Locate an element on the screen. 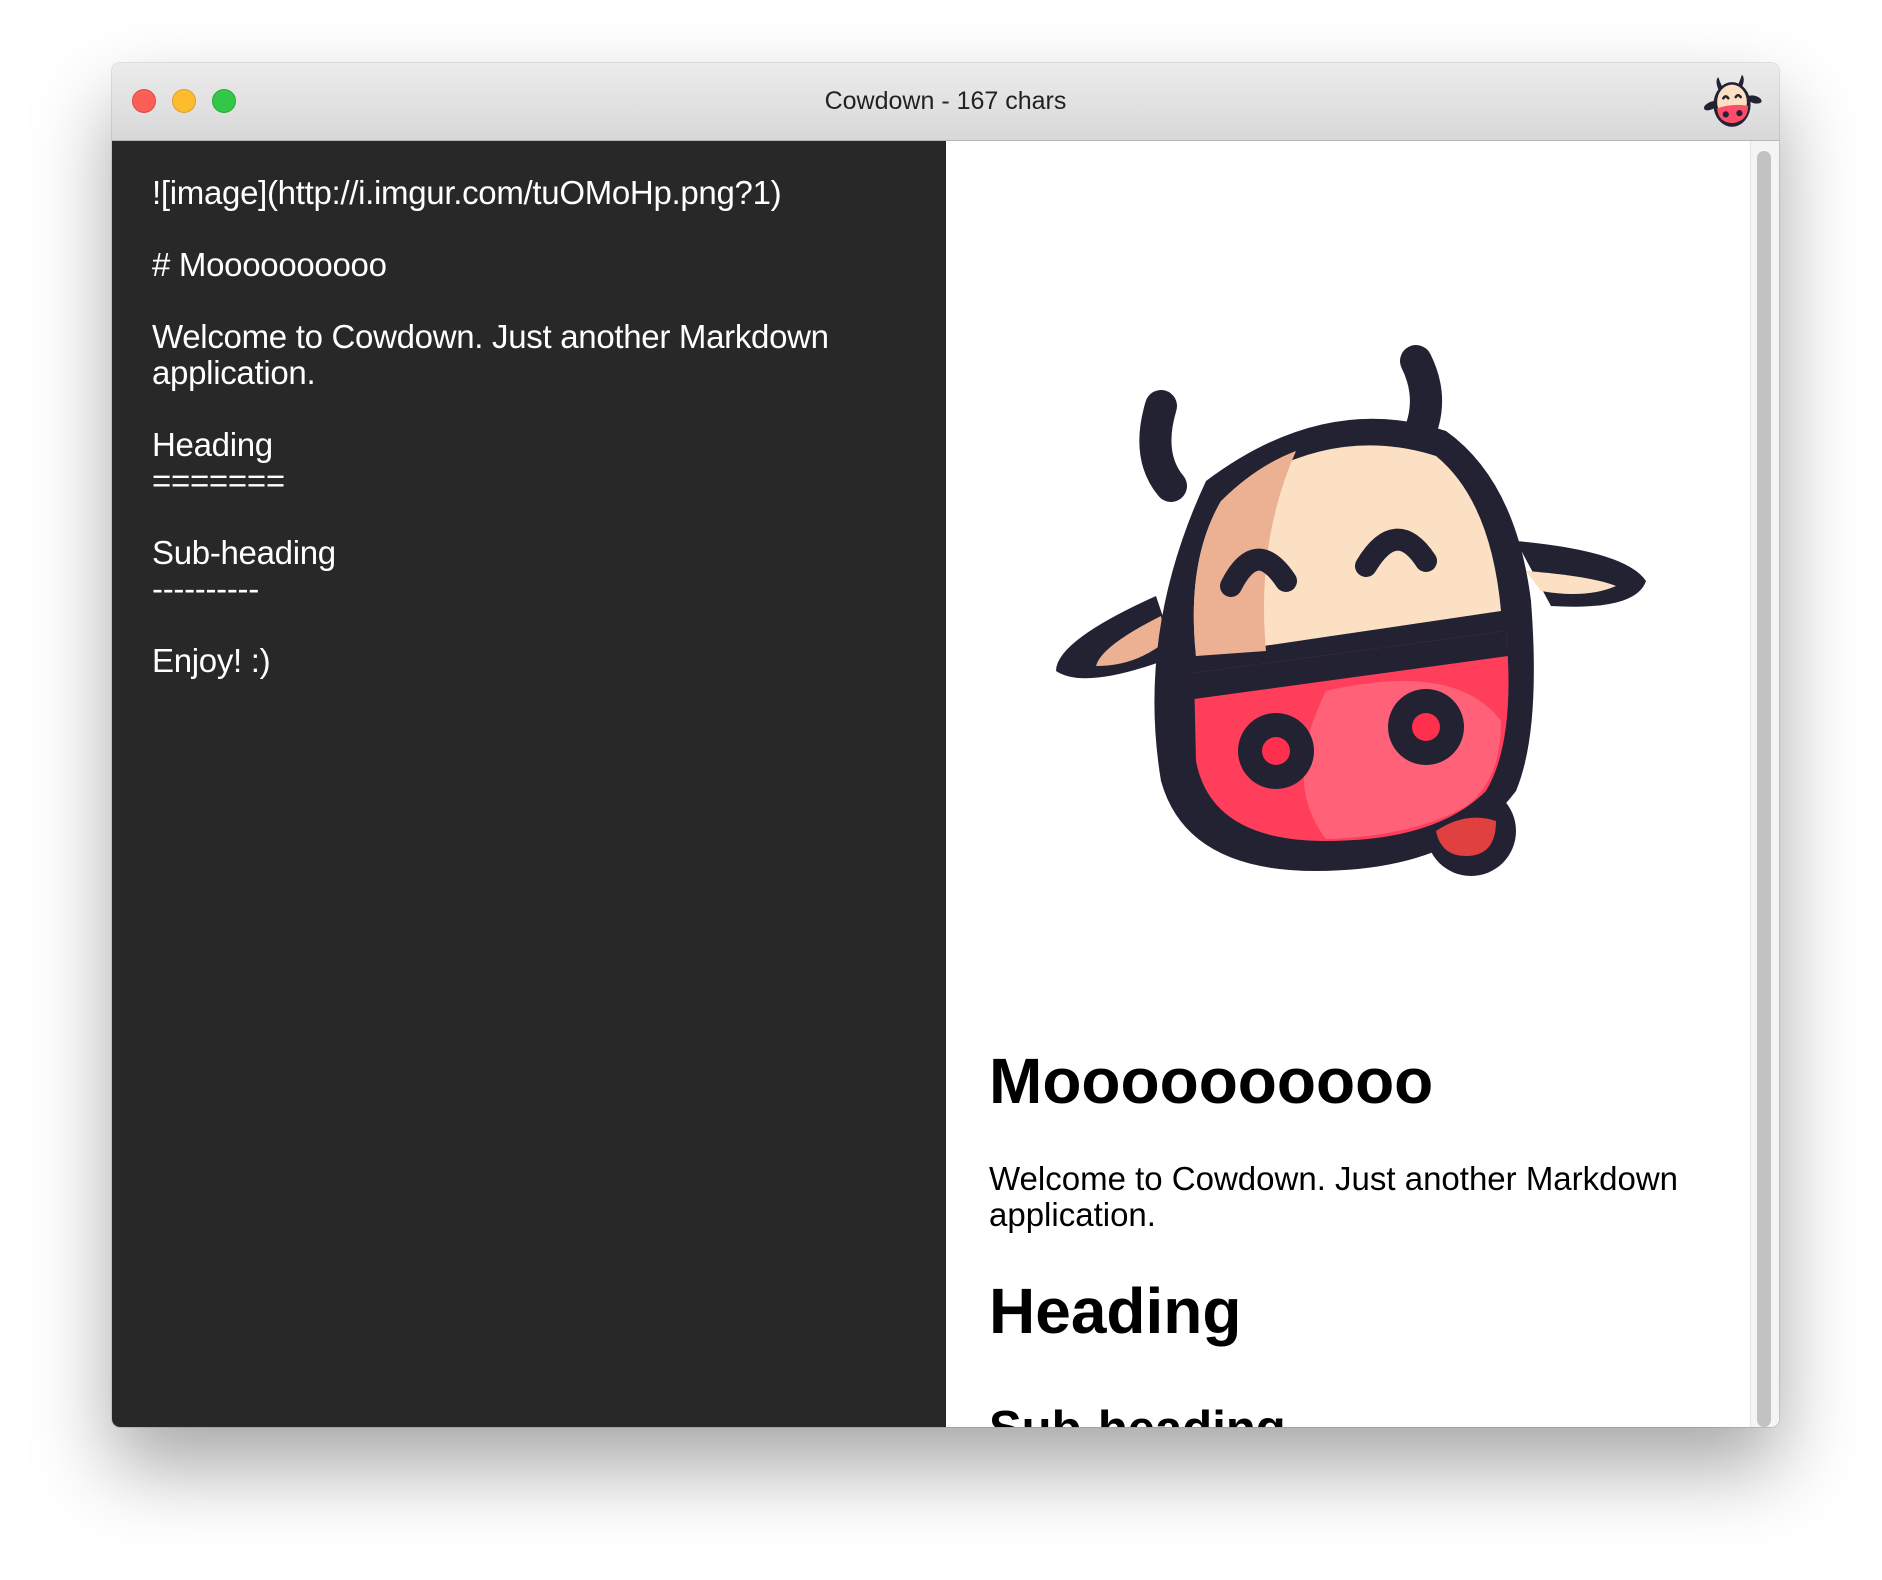  title-bar: Cowdown - 167 chars is located at coordinates (945, 102).